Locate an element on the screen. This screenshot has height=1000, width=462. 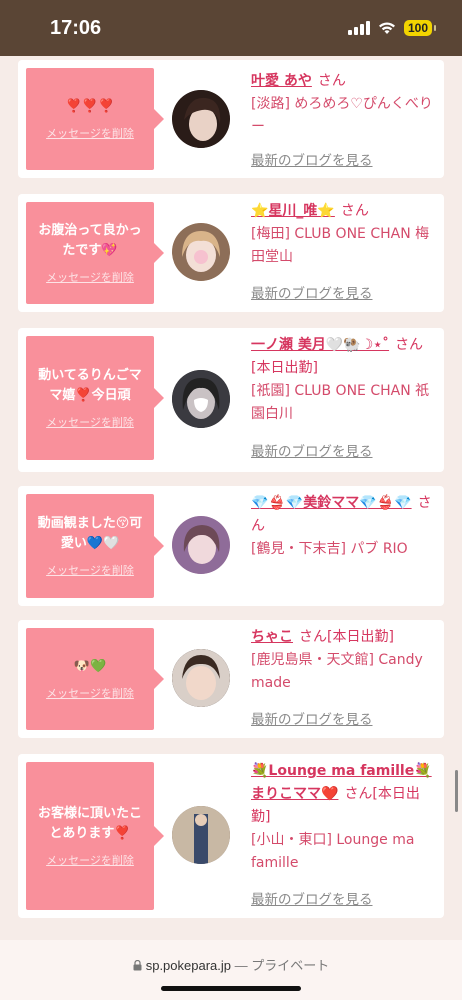
cellular-signal-icon is located at coordinates (358, 28).